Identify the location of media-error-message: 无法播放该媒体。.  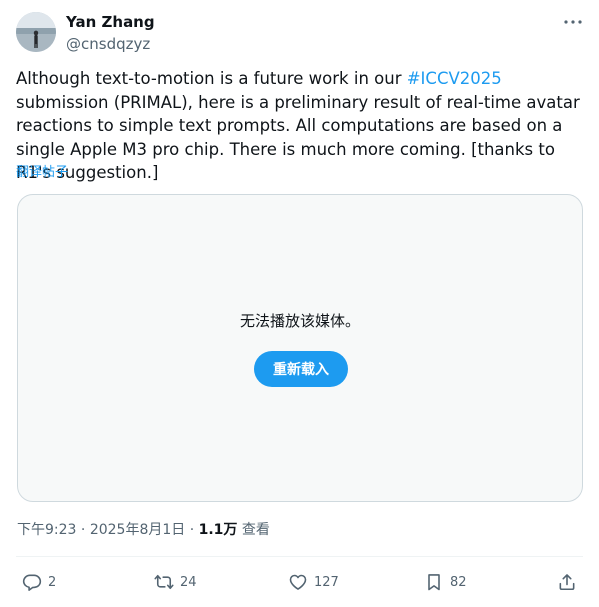
(299, 321).